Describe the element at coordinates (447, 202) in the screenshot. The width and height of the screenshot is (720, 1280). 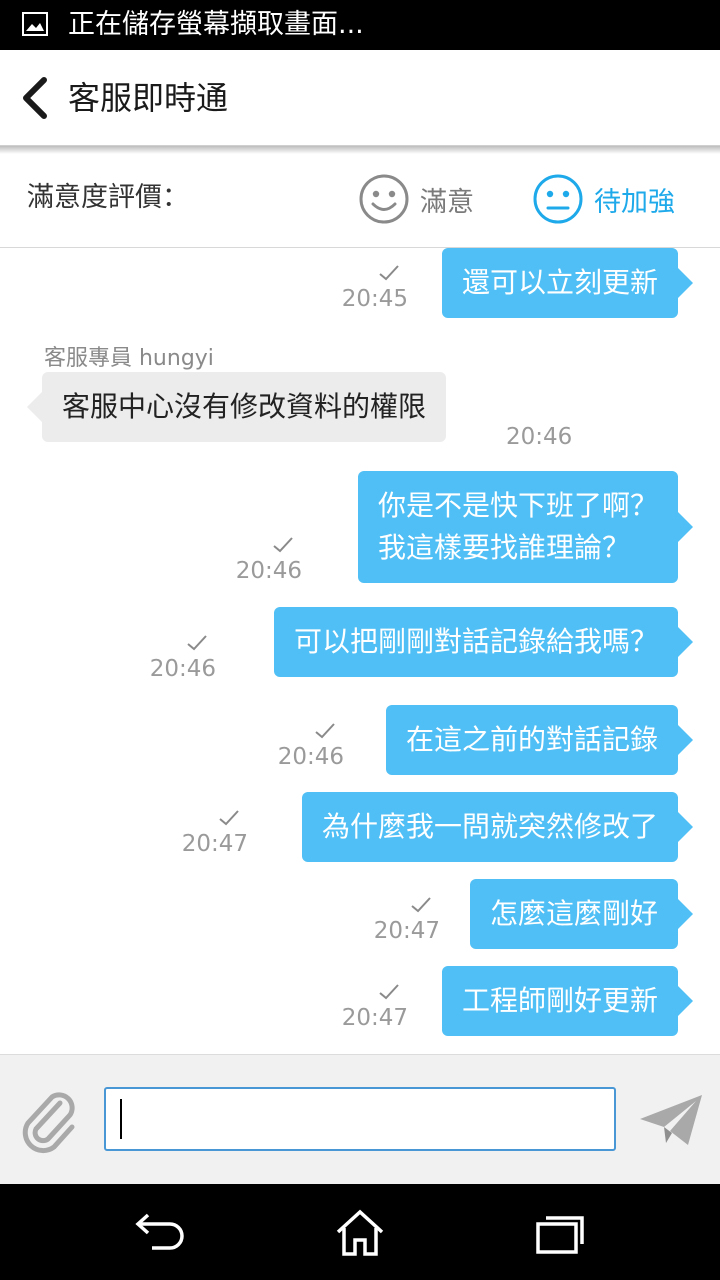
I see `rating-satisfied-label: 滿意` at that location.